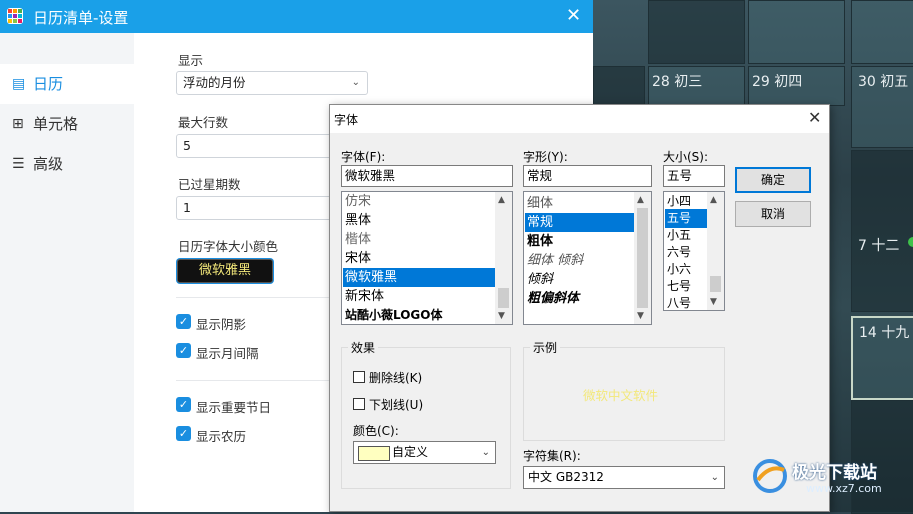  What do you see at coordinates (346, 120) in the screenshot?
I see `dialog-title: 字体` at bounding box center [346, 120].